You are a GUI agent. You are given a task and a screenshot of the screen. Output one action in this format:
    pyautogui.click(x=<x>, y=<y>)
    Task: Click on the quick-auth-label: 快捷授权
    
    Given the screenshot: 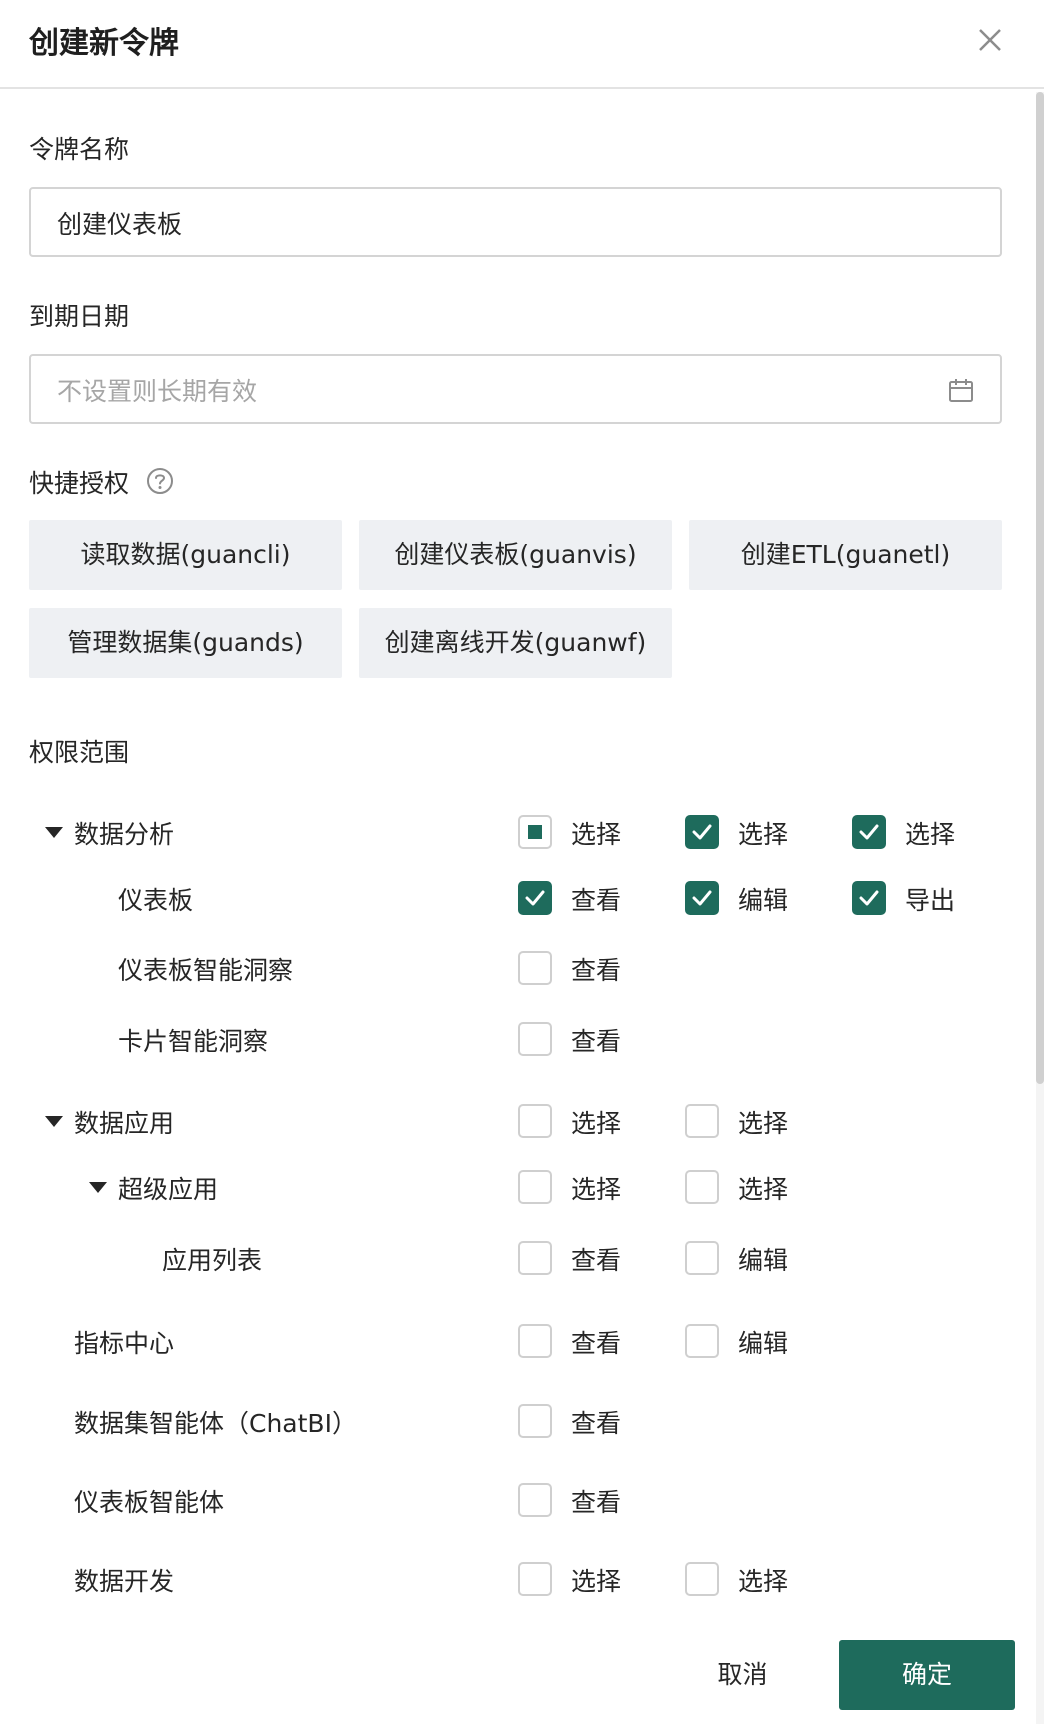 What is the action you would take?
    pyautogui.click(x=79, y=483)
    